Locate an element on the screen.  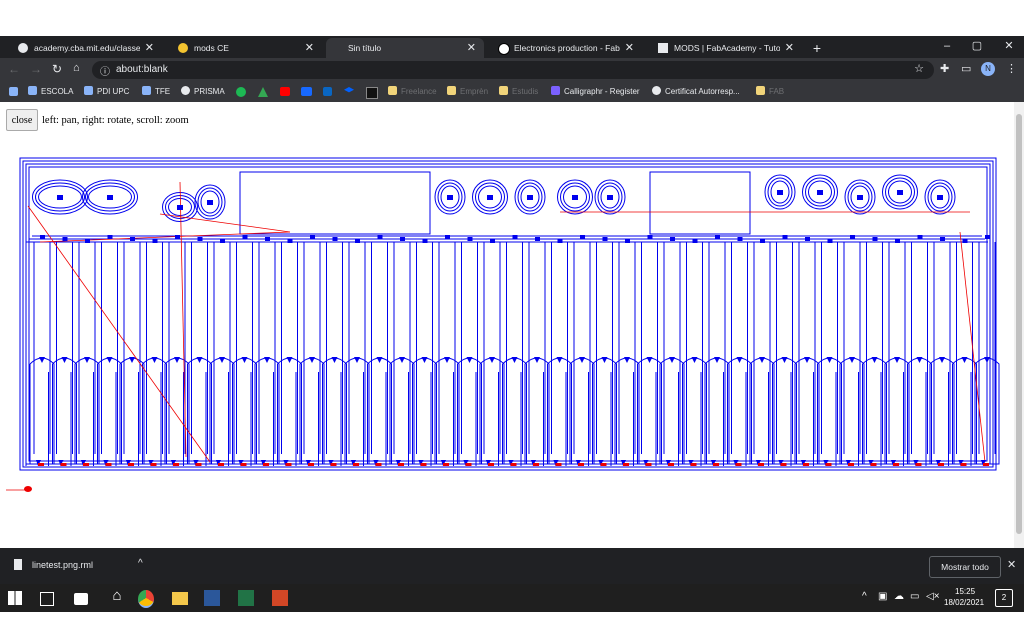
tab-electronics-production: Electronics production - FabAcad ✕ is located at coordinates (564, 48).